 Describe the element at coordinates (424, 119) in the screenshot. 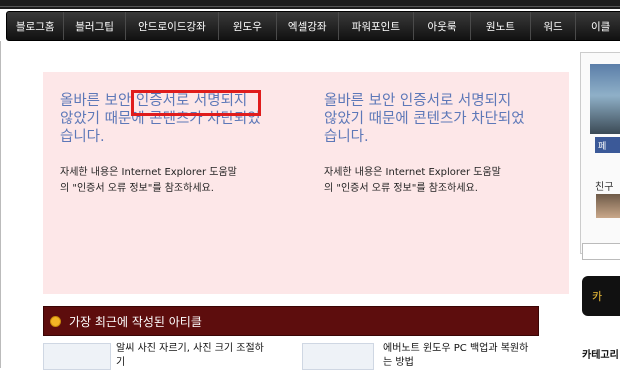

I see `cert-error-heading-line: 않았기 때문에 콘텐츠가 차단되었` at that location.